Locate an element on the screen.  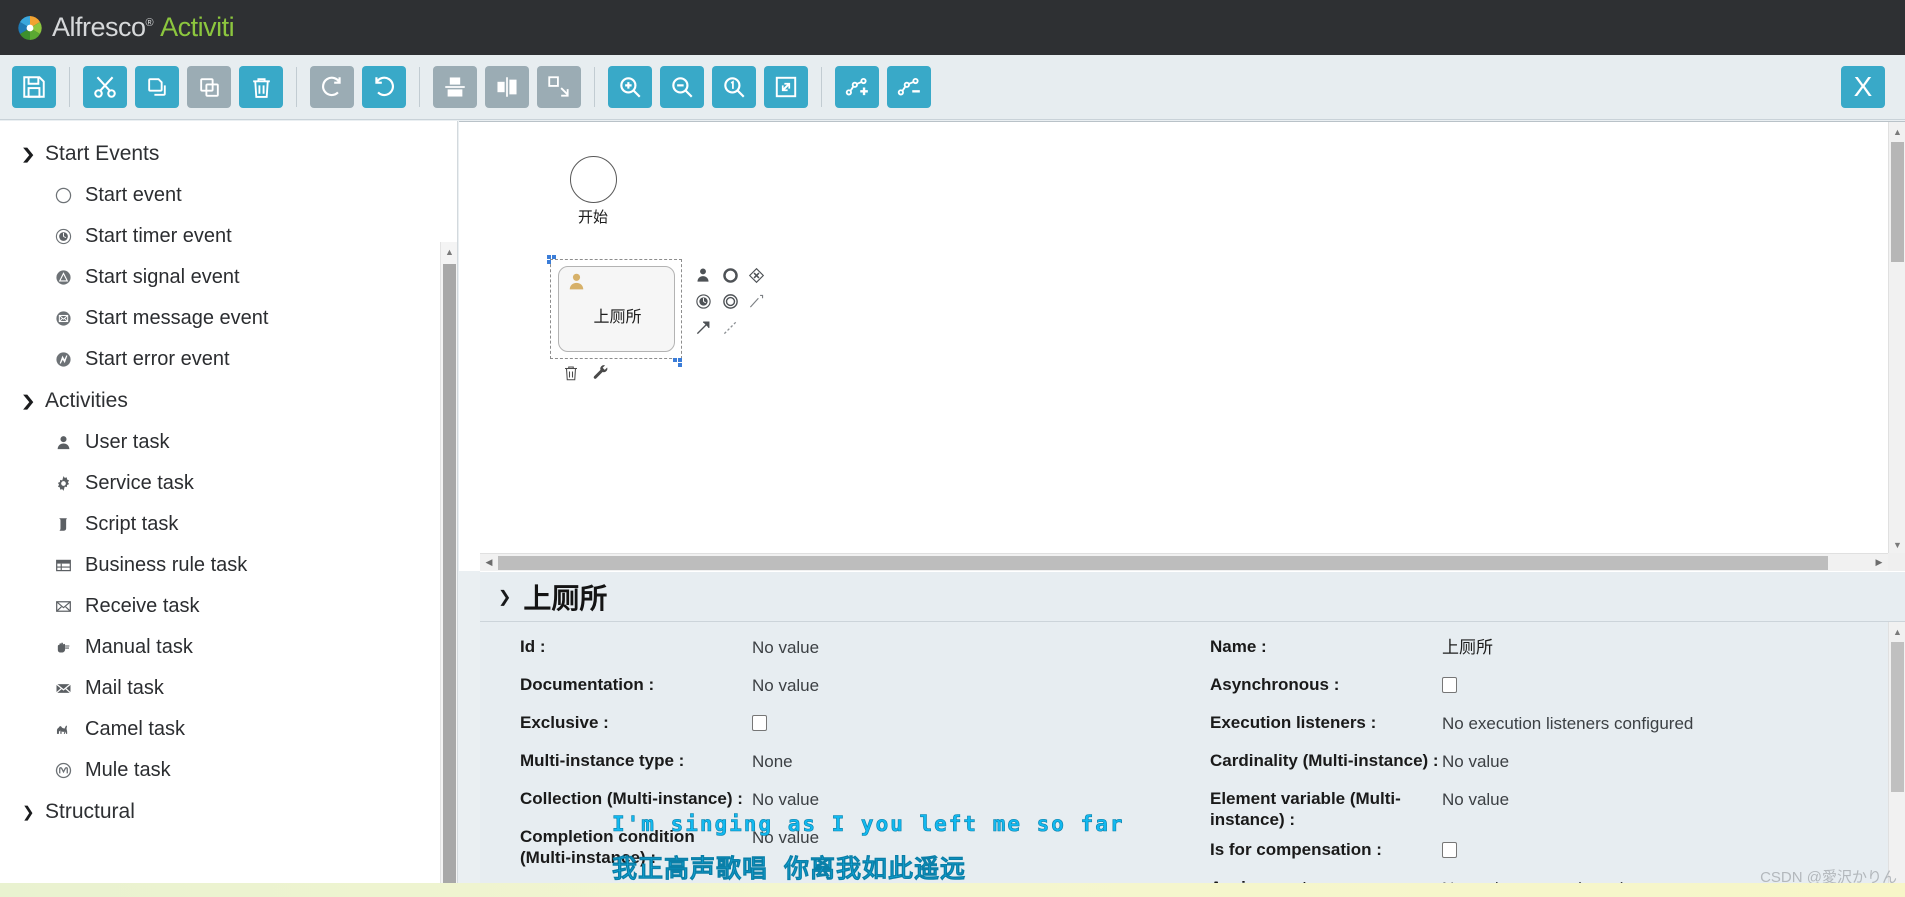
palette-item-start-timer-event: Start timer event is located at coordinates (228, 236).